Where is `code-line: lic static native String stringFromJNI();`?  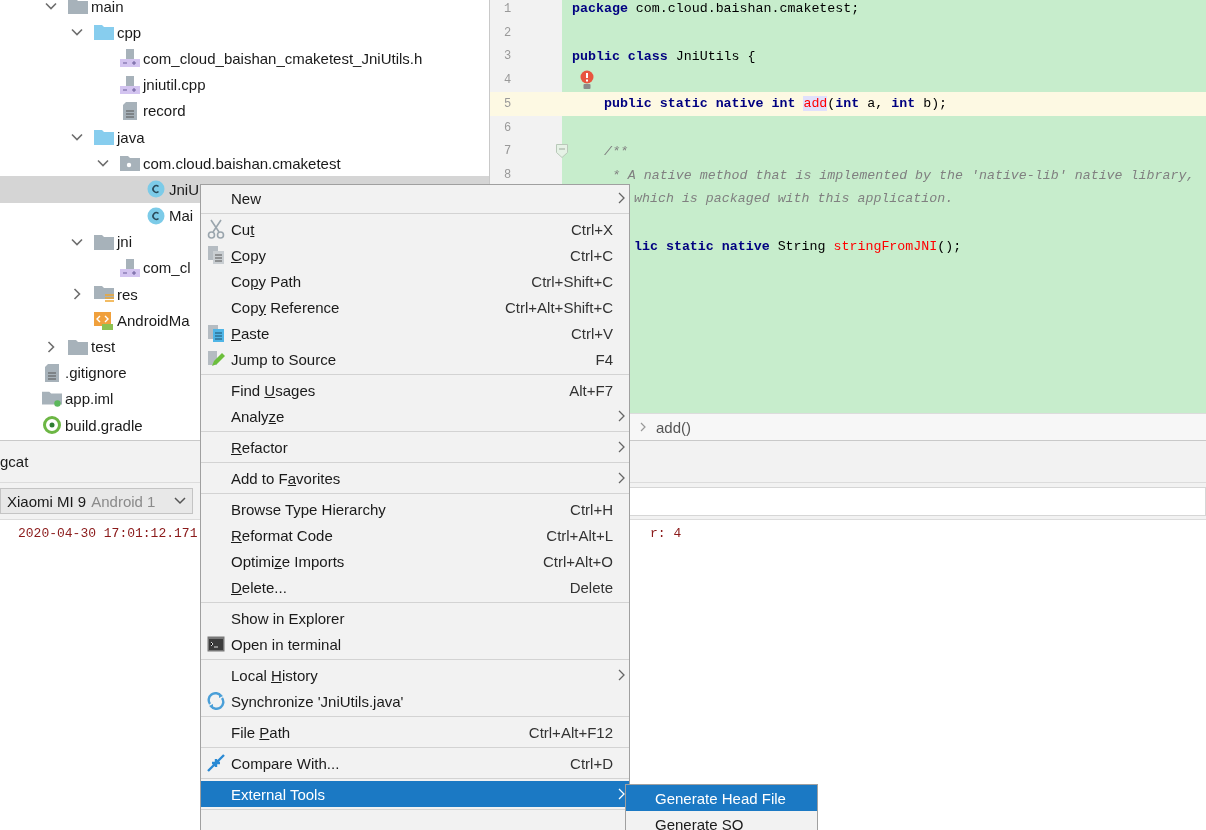 code-line: lic static native String stringFromJNI(); is located at coordinates (798, 246).